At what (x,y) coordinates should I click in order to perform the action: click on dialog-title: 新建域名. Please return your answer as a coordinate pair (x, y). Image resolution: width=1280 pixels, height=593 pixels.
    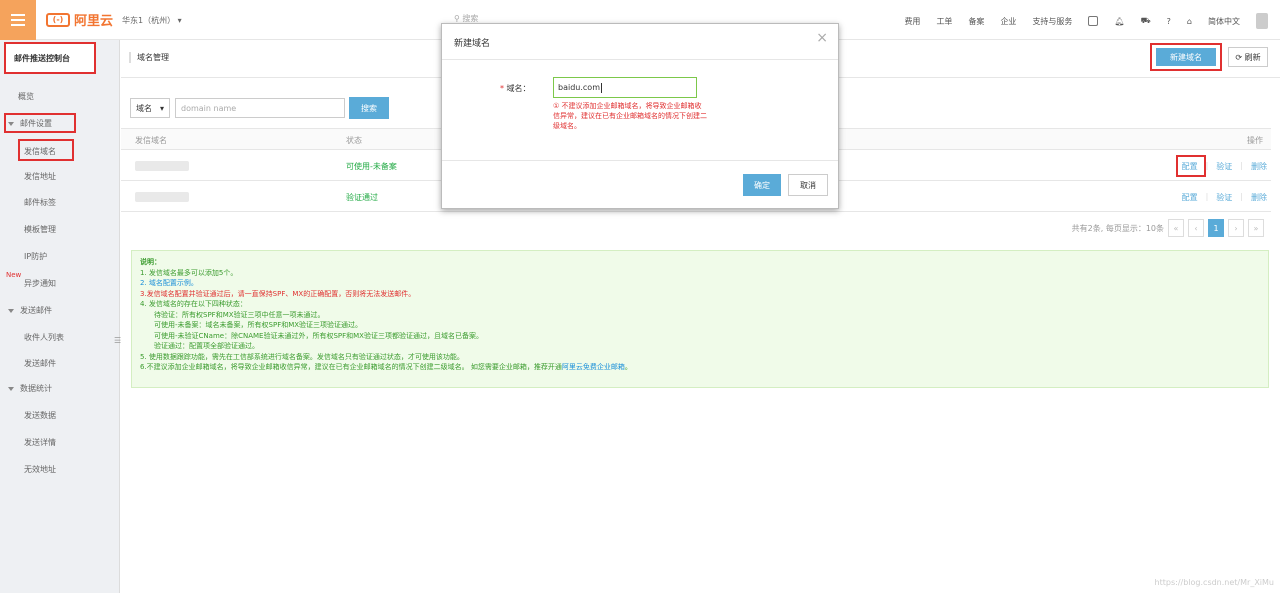
    Looking at the image, I should click on (472, 44).